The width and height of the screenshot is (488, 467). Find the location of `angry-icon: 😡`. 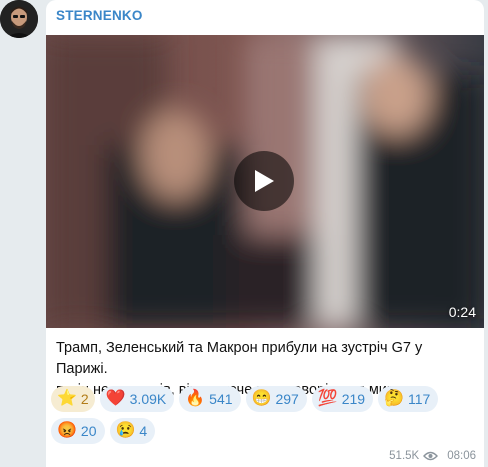

angry-icon: 😡 is located at coordinates (67, 430).